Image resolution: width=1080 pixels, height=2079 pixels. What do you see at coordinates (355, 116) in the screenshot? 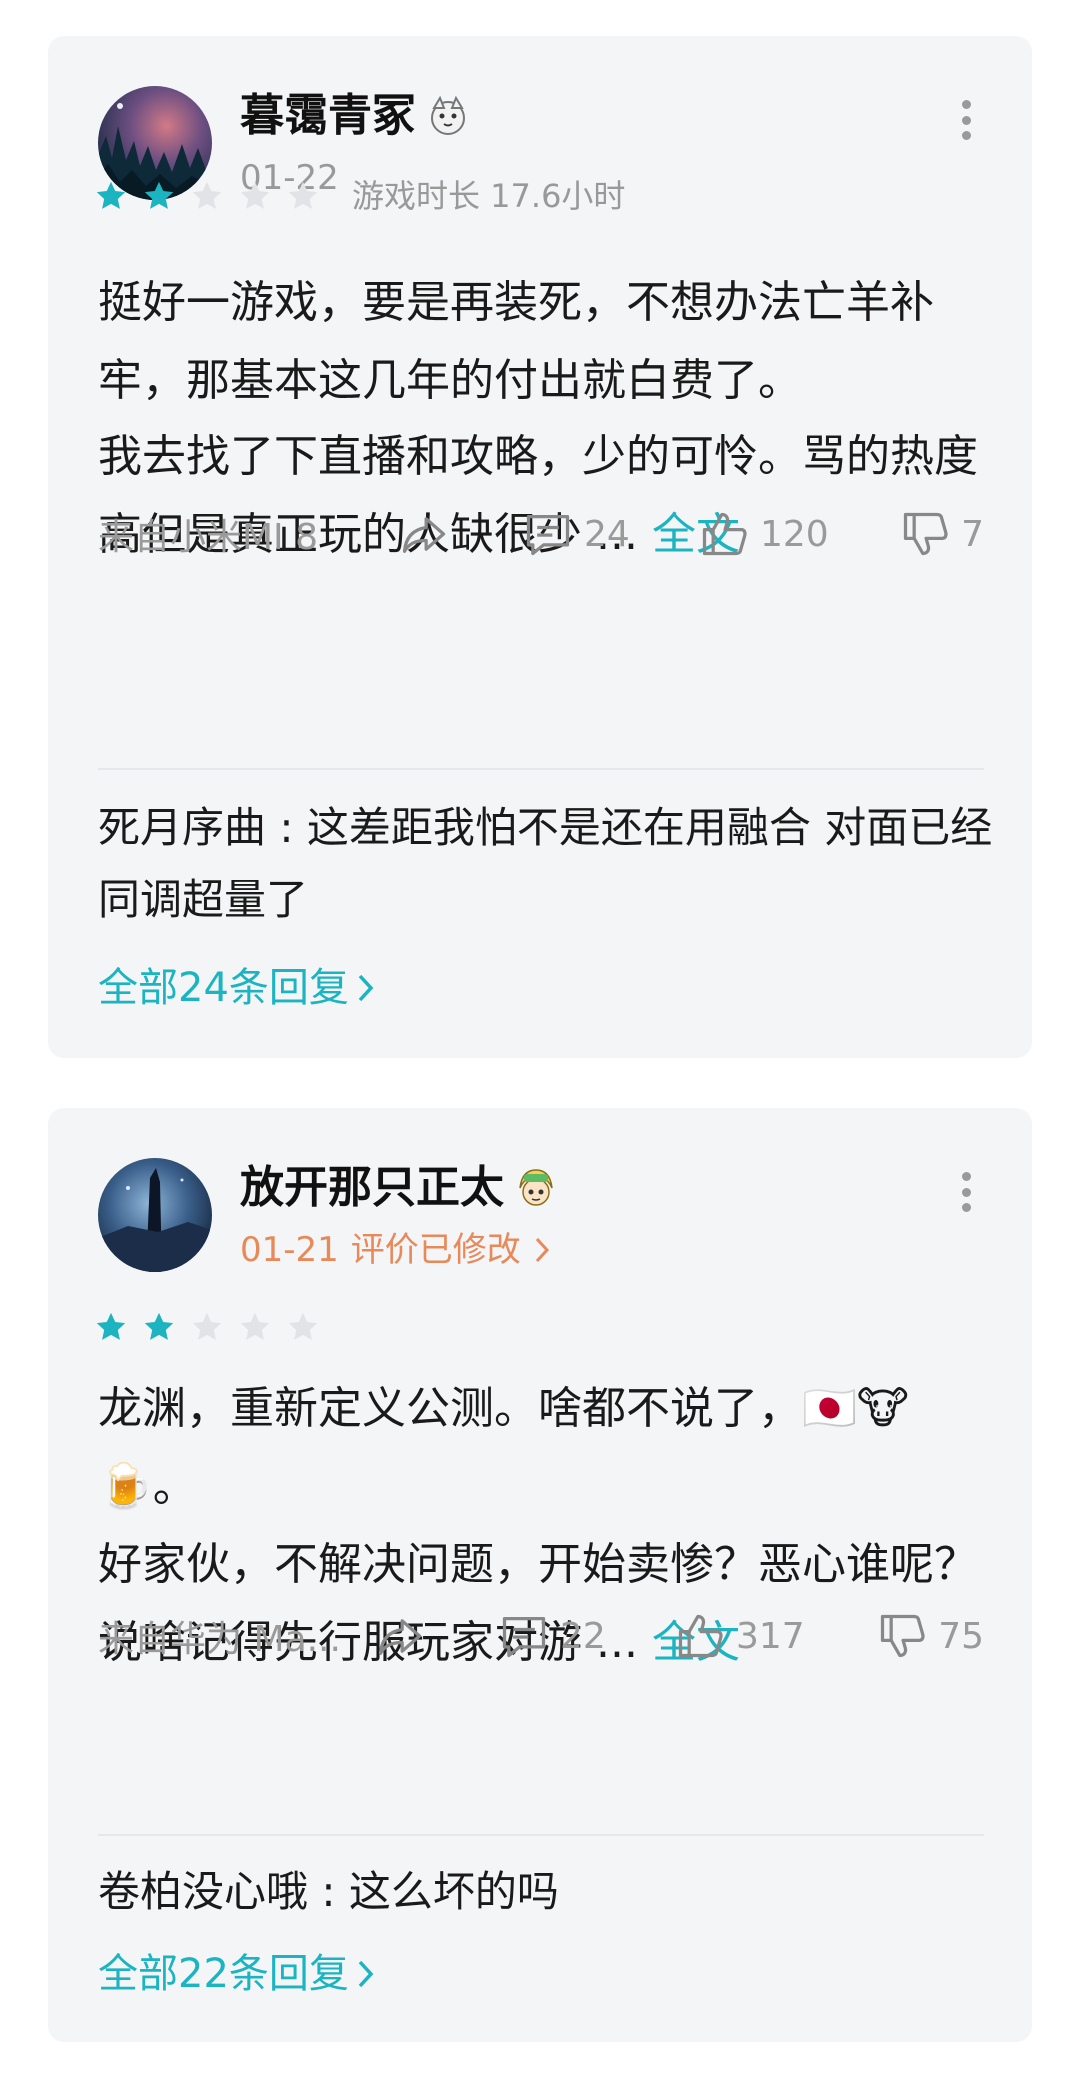
I see `username: 暮霭青冢` at bounding box center [355, 116].